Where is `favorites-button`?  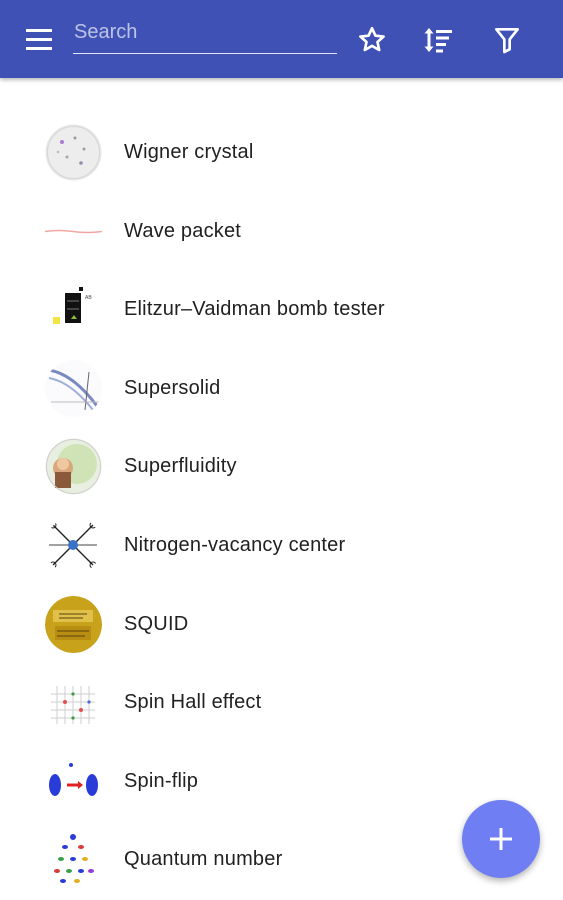
favorites-button is located at coordinates (372, 40).